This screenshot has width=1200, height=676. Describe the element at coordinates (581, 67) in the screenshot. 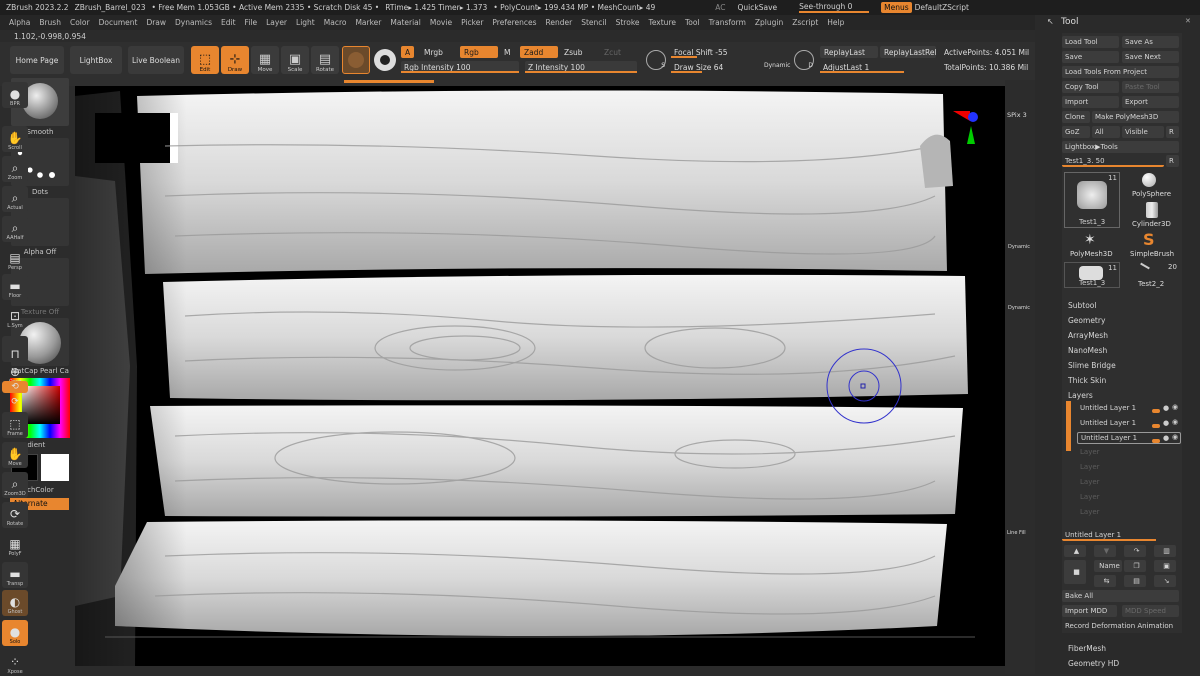

I see `z-intensity-slider: Z Intensity 100` at that location.